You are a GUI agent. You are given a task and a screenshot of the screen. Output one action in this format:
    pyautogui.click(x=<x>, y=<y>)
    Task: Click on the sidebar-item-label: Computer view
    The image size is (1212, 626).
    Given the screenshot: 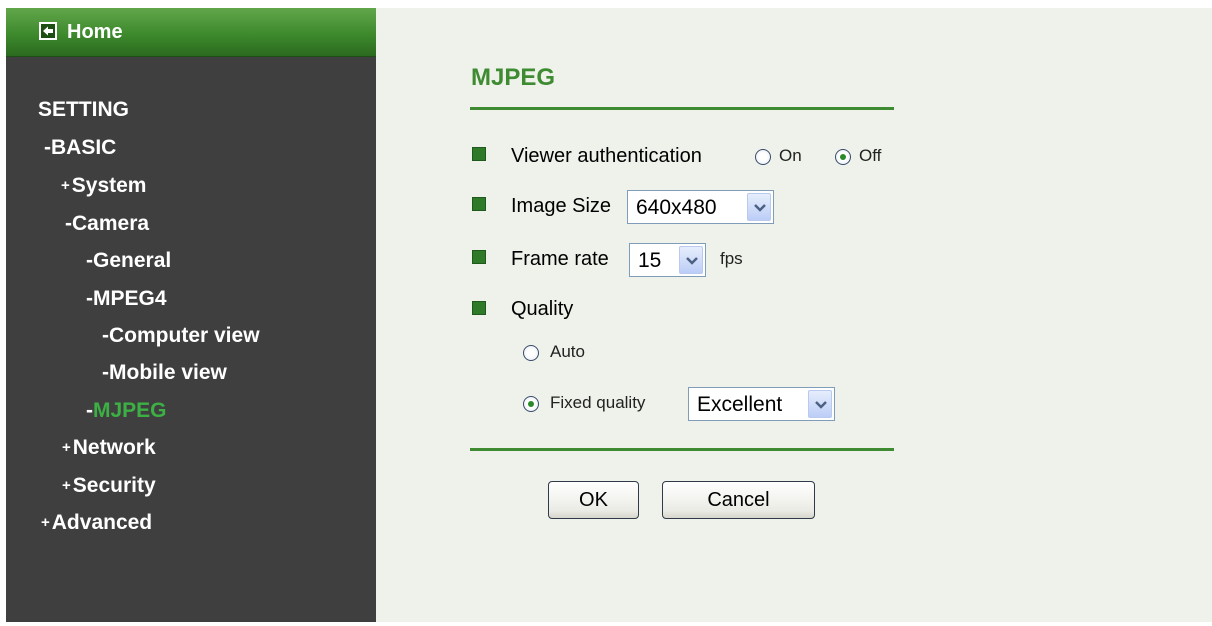 What is the action you would take?
    pyautogui.click(x=184, y=335)
    